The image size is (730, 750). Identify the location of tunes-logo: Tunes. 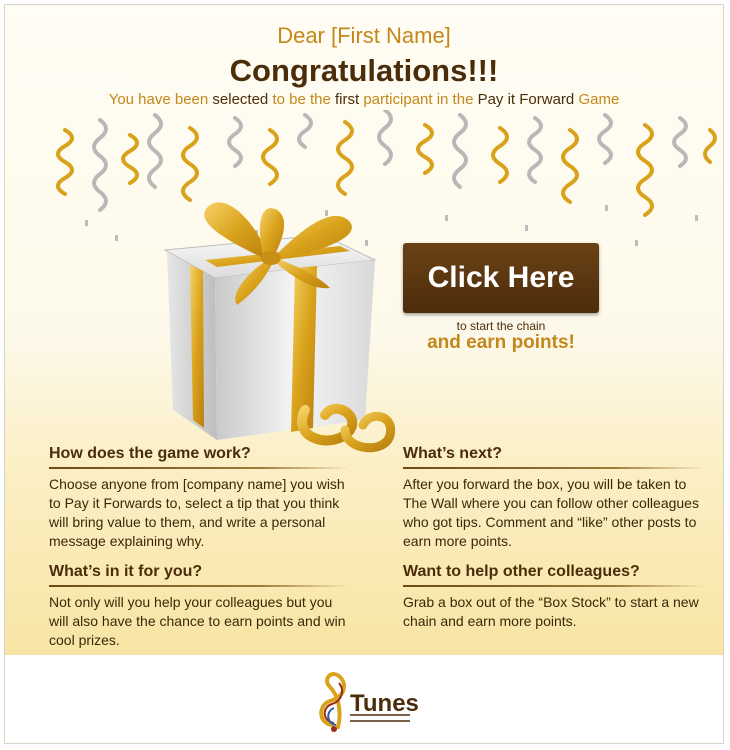
(369, 702).